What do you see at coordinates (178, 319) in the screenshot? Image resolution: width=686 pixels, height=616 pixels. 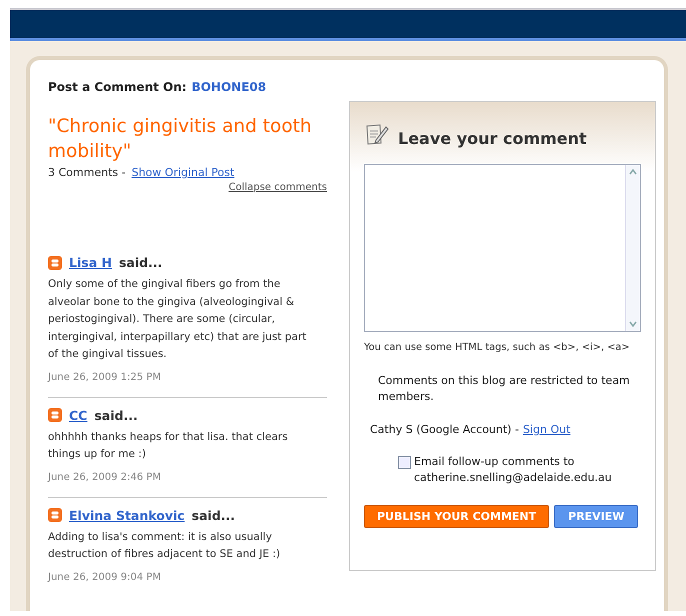 I see `comment-body: Only some of the gingival fibers go from the alveolar bone to the gingiva (alveologingival & periostogingival). There are some (circular, intergingival, interpapillary etc) that are just part of the gingival tissues.` at bounding box center [178, 319].